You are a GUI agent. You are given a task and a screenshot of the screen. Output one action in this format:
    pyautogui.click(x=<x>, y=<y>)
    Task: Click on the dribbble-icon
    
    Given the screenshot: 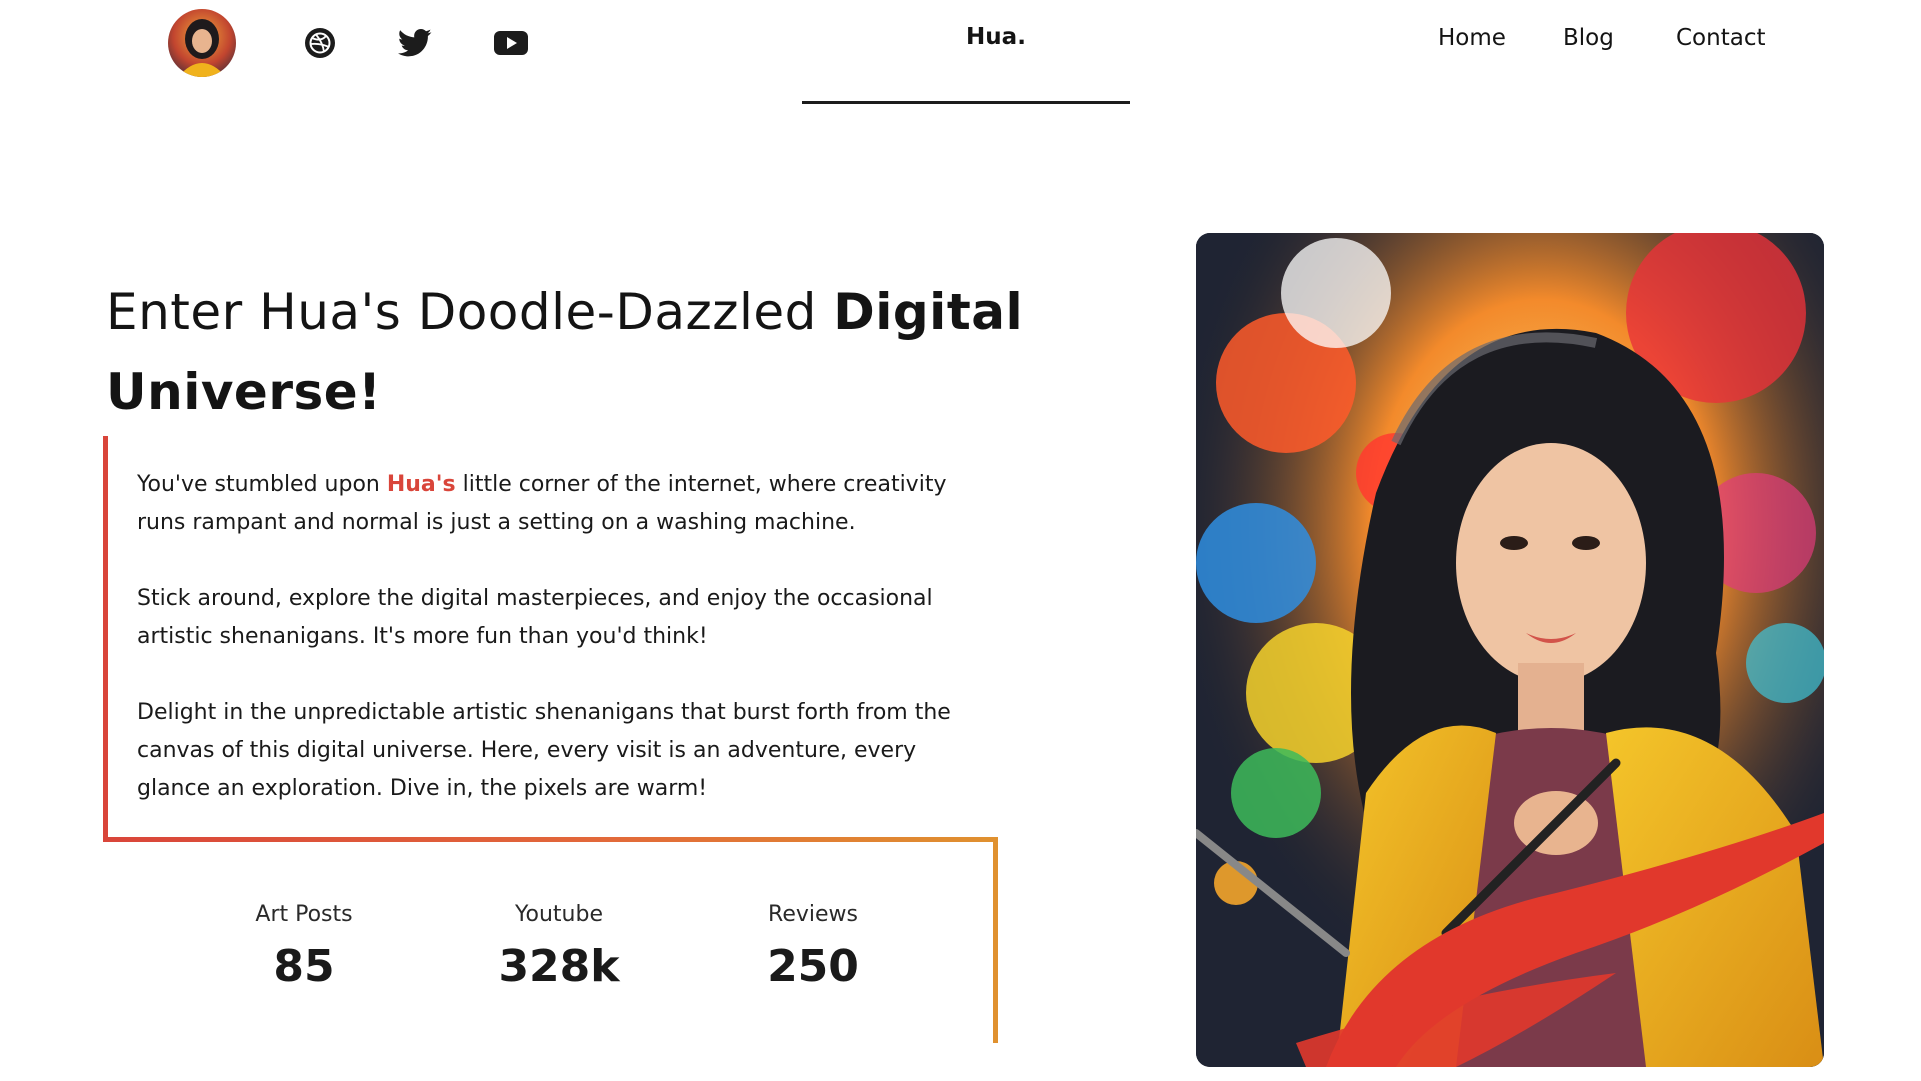 What is the action you would take?
    pyautogui.click(x=320, y=43)
    